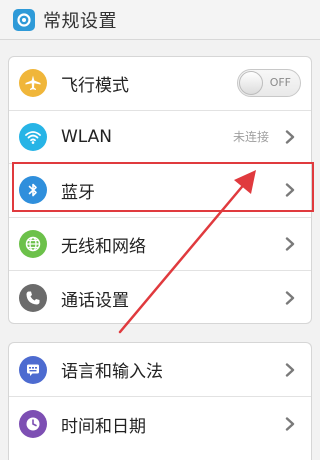 This screenshot has width=320, height=460. I want to click on bluetooth-row: 蓝牙, so click(160, 191).